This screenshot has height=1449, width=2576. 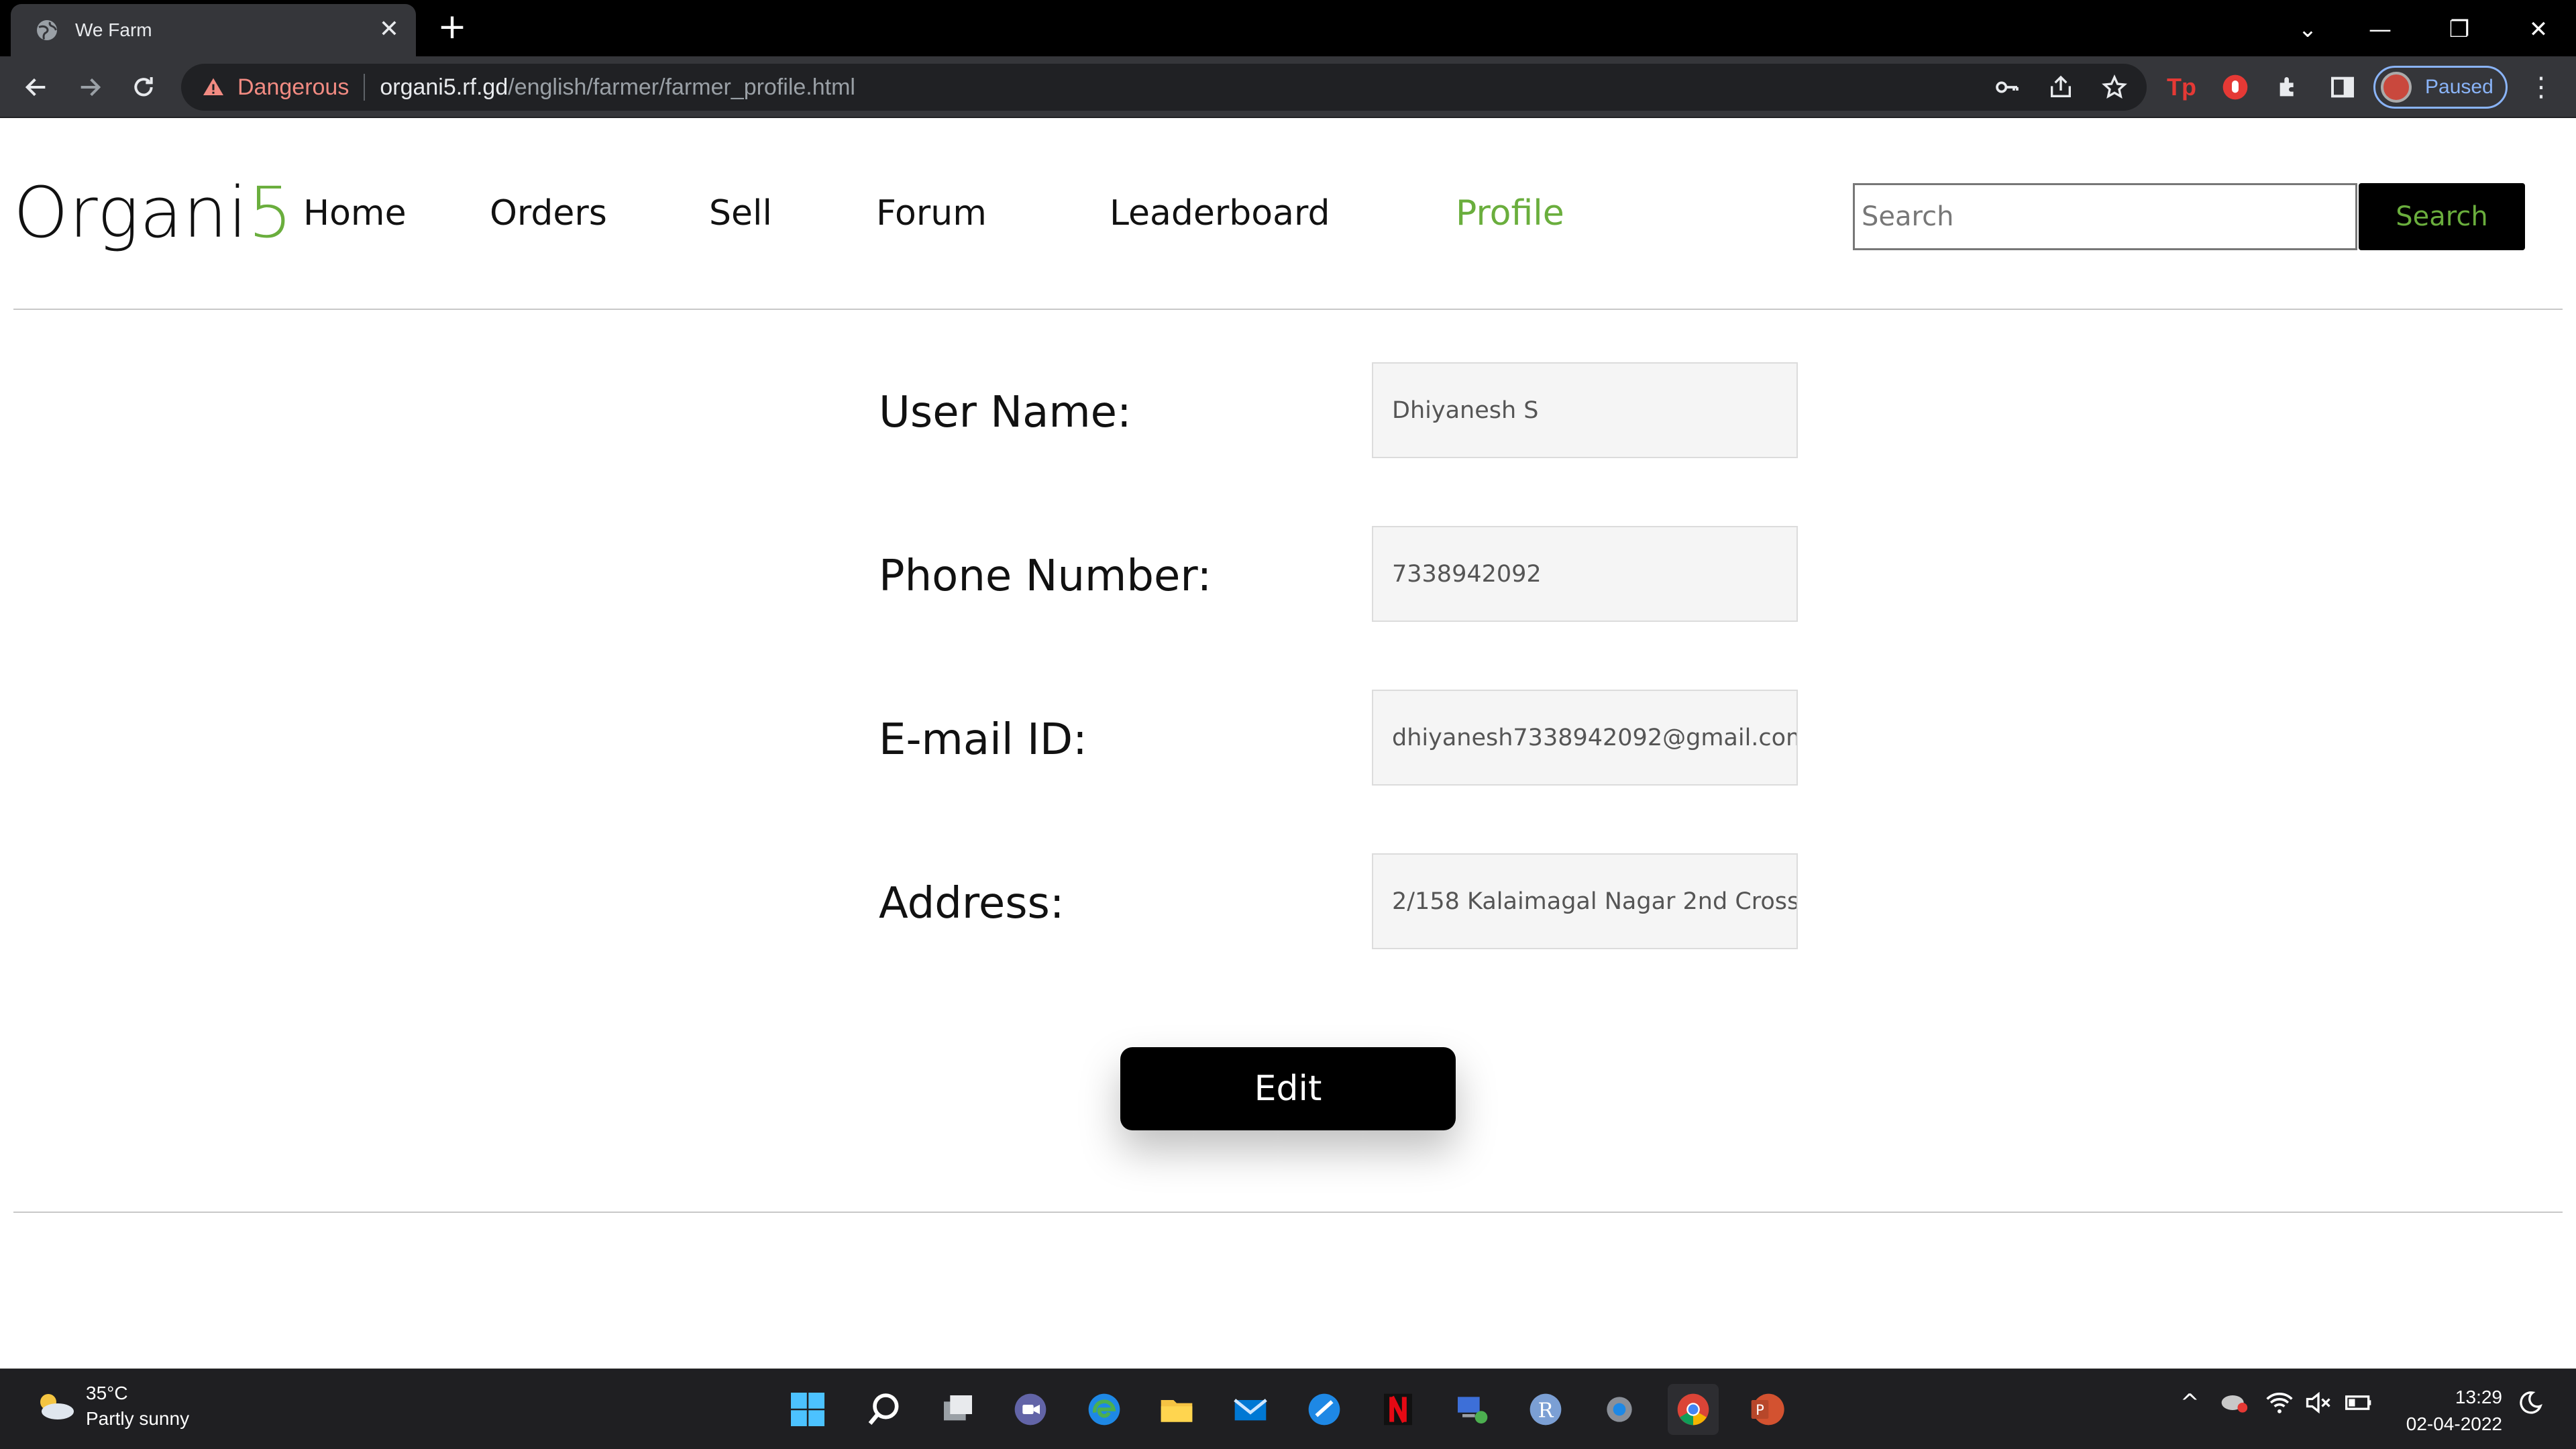 What do you see at coordinates (1045, 576) in the screenshot?
I see `phone-label: Phone Number:` at bounding box center [1045, 576].